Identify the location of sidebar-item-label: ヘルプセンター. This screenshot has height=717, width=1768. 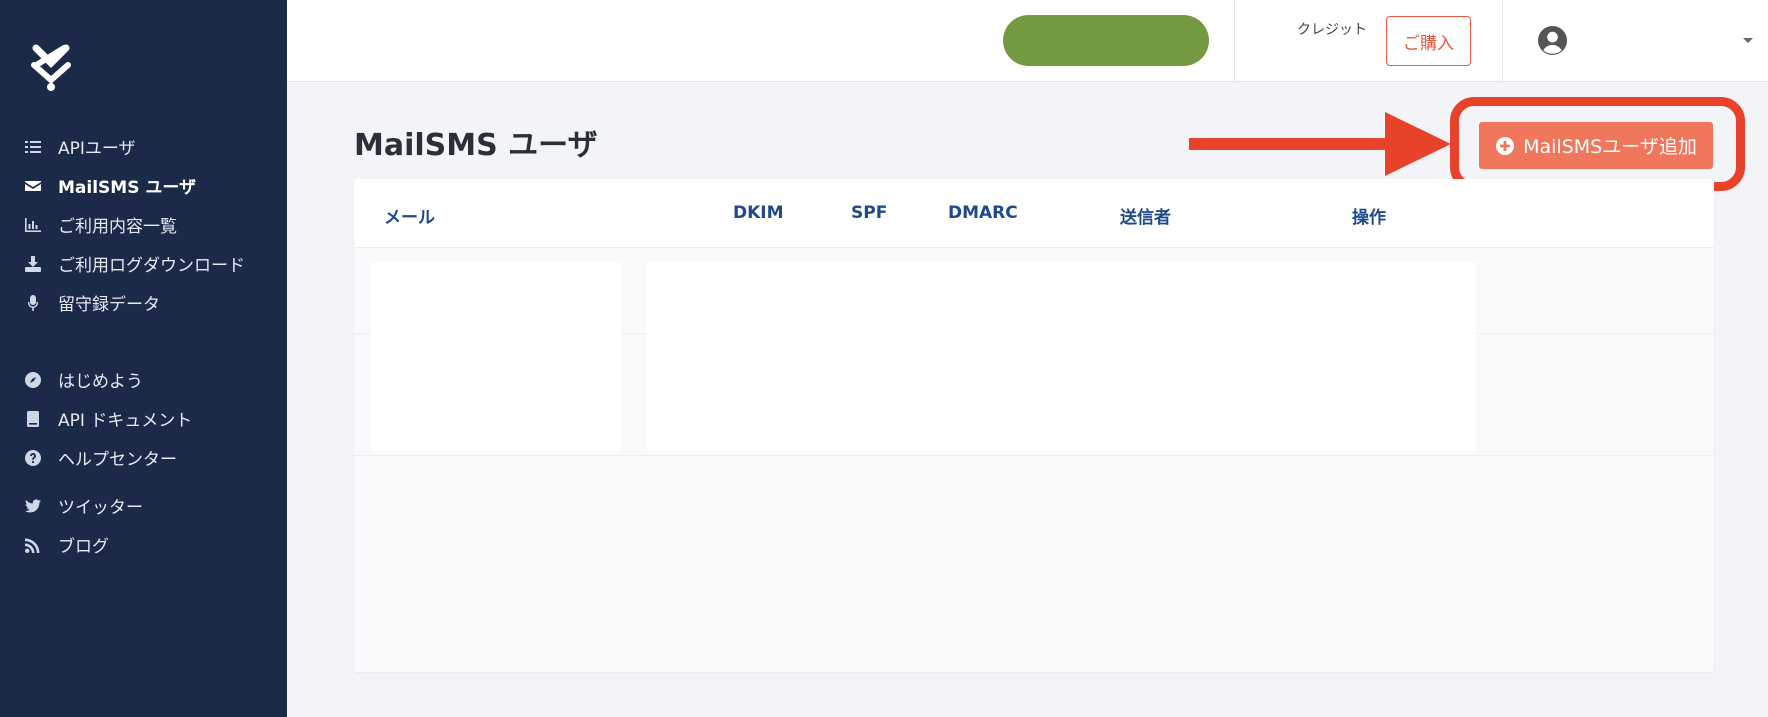
(117, 460).